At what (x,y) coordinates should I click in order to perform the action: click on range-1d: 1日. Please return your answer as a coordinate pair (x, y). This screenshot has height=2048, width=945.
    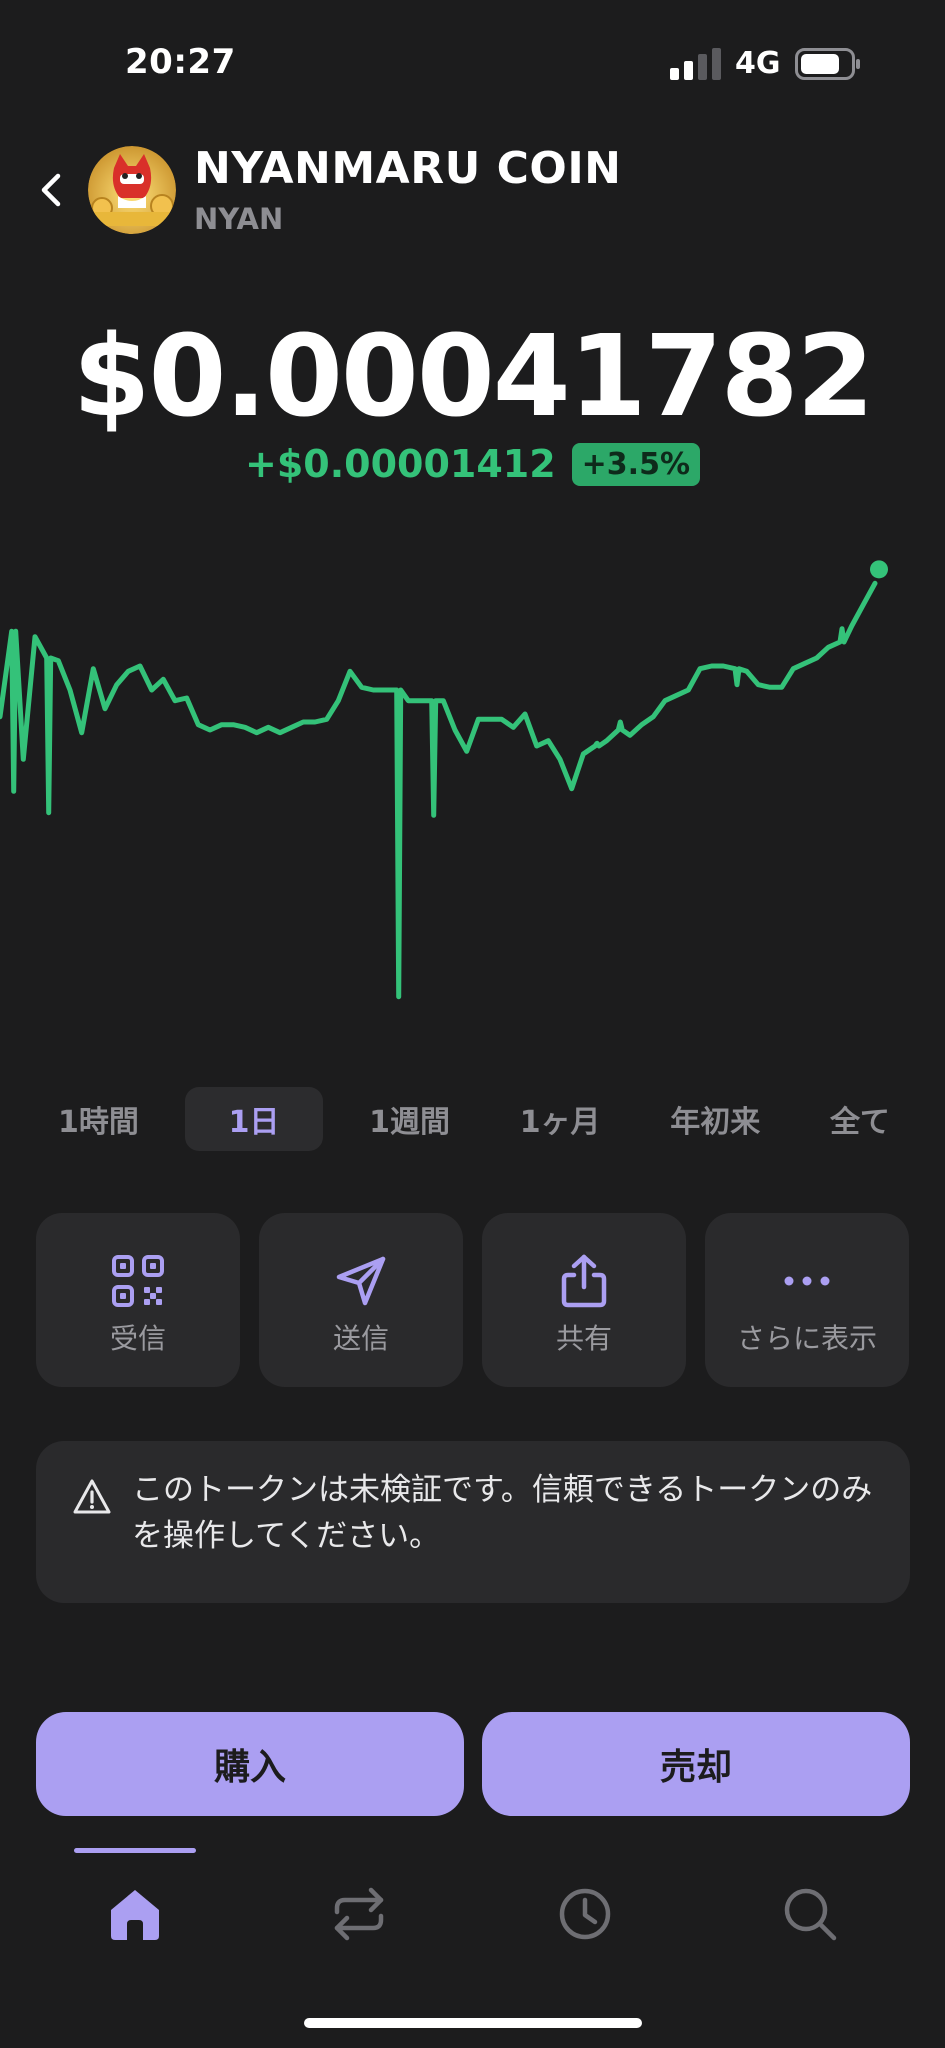
    Looking at the image, I should click on (254, 1119).